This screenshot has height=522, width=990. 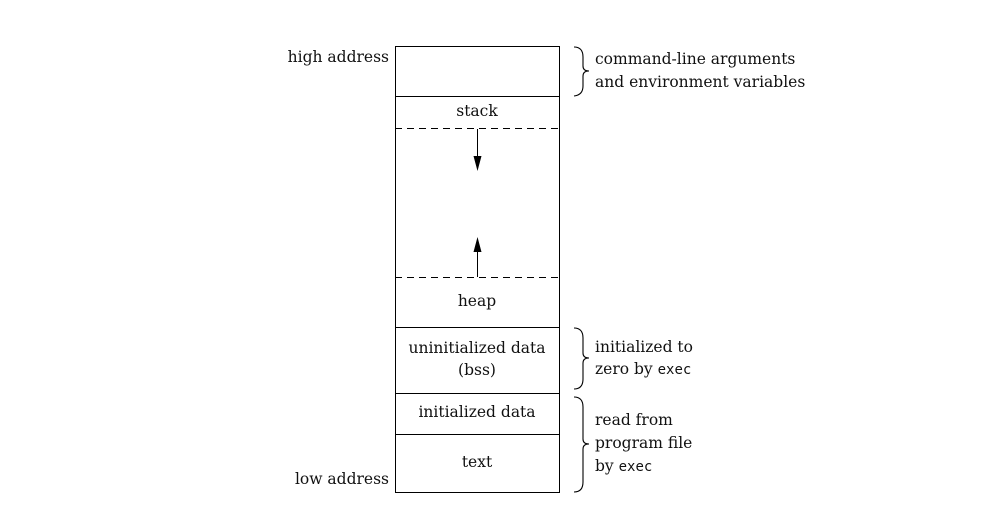 I want to click on bss-annotation-line2: zero by exec, so click(x=643, y=369).